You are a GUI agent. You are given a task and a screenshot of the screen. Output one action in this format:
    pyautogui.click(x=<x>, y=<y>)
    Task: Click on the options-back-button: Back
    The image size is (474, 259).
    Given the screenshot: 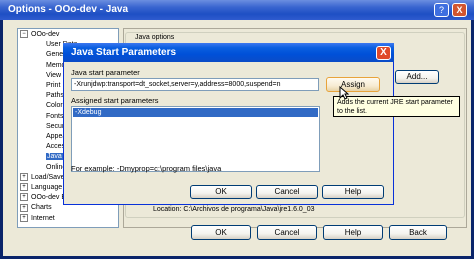 What is the action you would take?
    pyautogui.click(x=418, y=232)
    